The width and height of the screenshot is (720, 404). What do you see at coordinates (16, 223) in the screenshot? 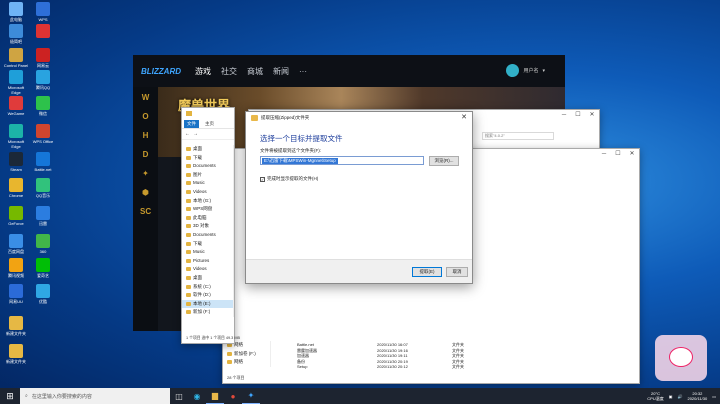
I see `desktop-icon-label: GeForce` at bounding box center [16, 223].